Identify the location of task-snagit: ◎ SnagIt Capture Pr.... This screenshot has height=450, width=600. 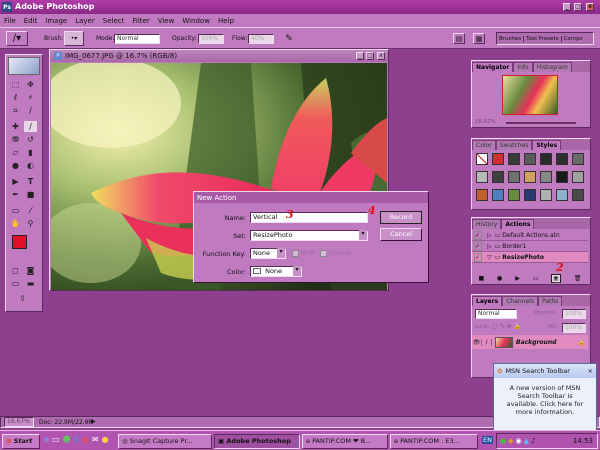
(165, 441).